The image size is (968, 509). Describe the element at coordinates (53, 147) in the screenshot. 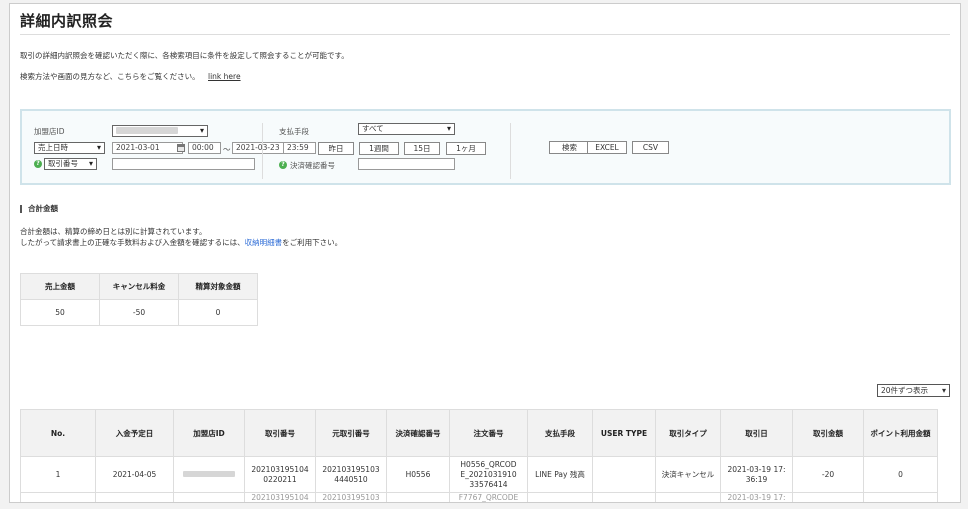

I see `date-type-value: 売上日時` at that location.